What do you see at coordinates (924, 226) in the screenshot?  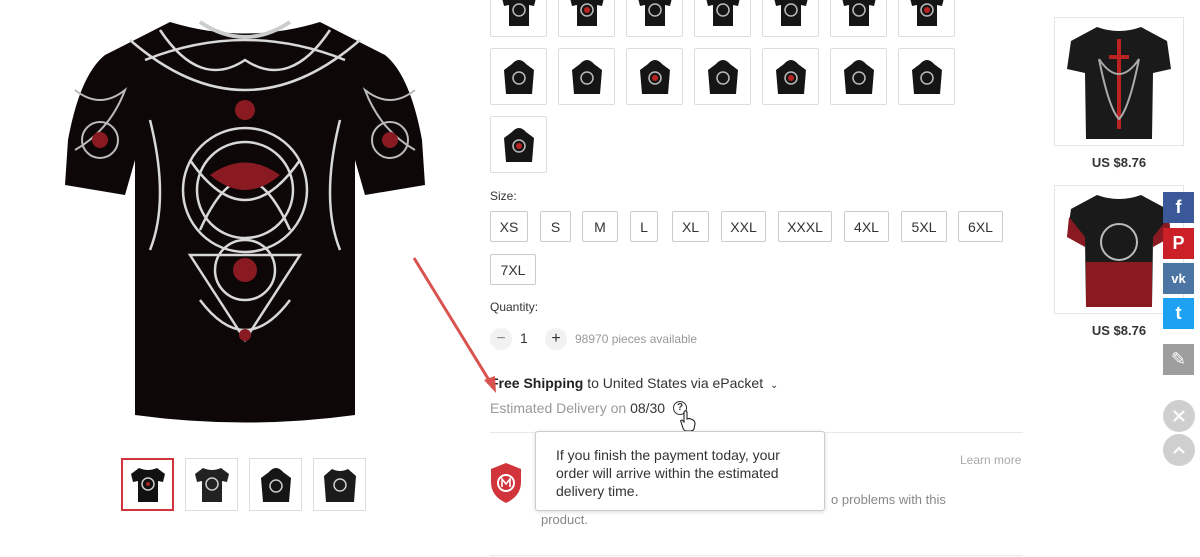 I see `size-option-5xl: 5XL` at bounding box center [924, 226].